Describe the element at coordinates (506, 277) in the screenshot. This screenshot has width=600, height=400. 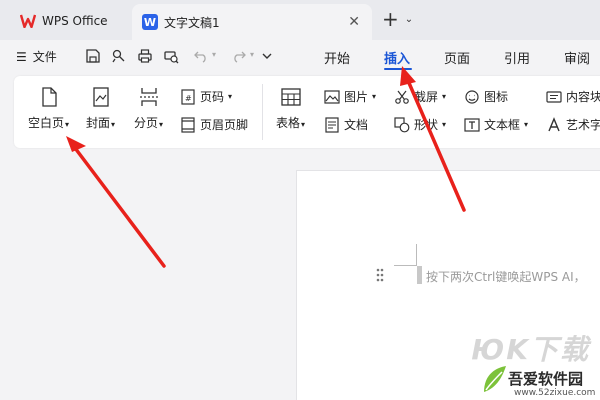
I see `ai-hint-placeholder: 按下两次Ctrl键唤起WPS AI，` at that location.